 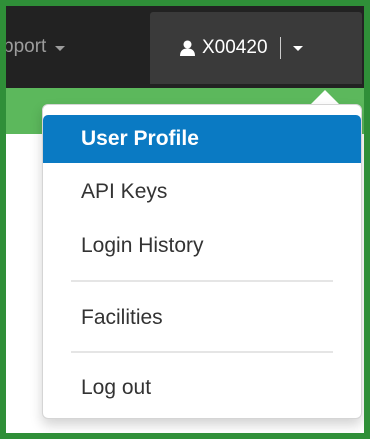 I want to click on menu-item-api-keys: API Keys, so click(x=202, y=192).